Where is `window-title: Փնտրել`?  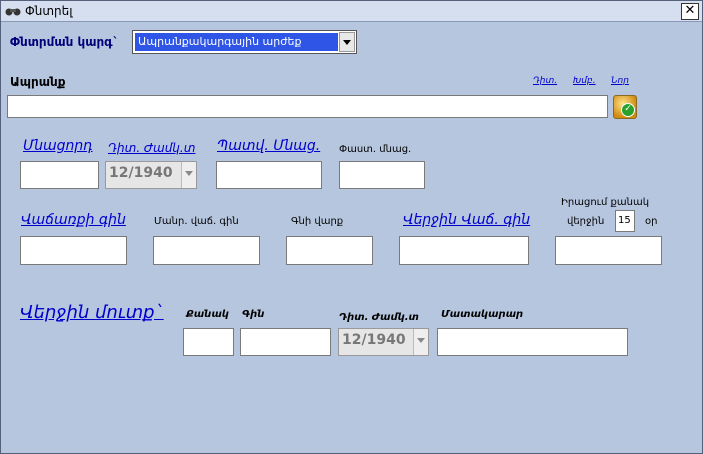
window-title: Փնտրել is located at coordinates (49, 11).